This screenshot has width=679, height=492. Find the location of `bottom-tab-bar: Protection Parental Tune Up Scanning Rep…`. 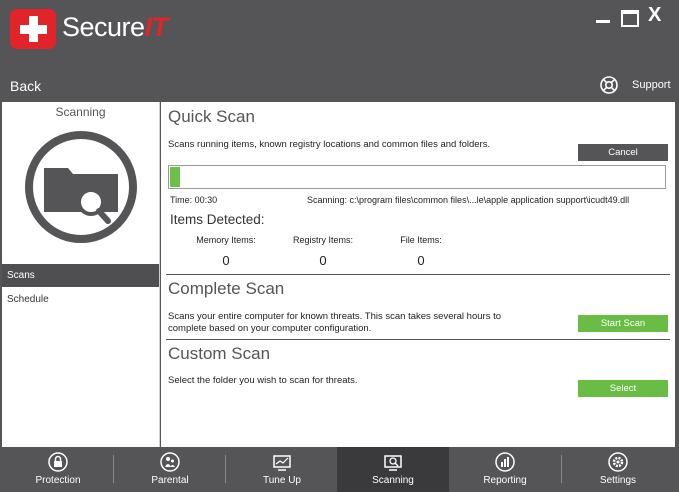

bottom-tab-bar: Protection Parental Tune Up Scanning Rep… is located at coordinates (339, 469).